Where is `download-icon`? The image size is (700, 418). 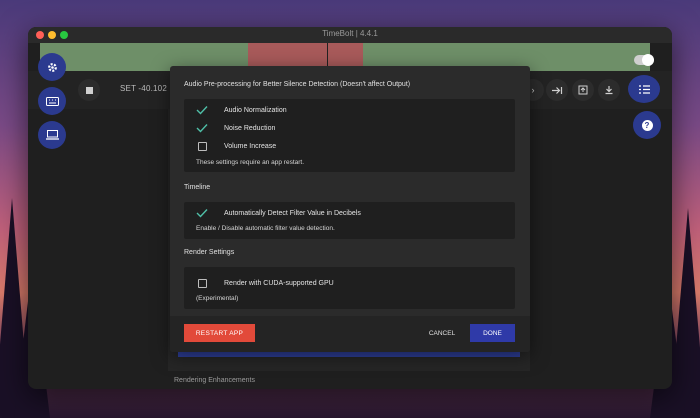 download-icon is located at coordinates (609, 90).